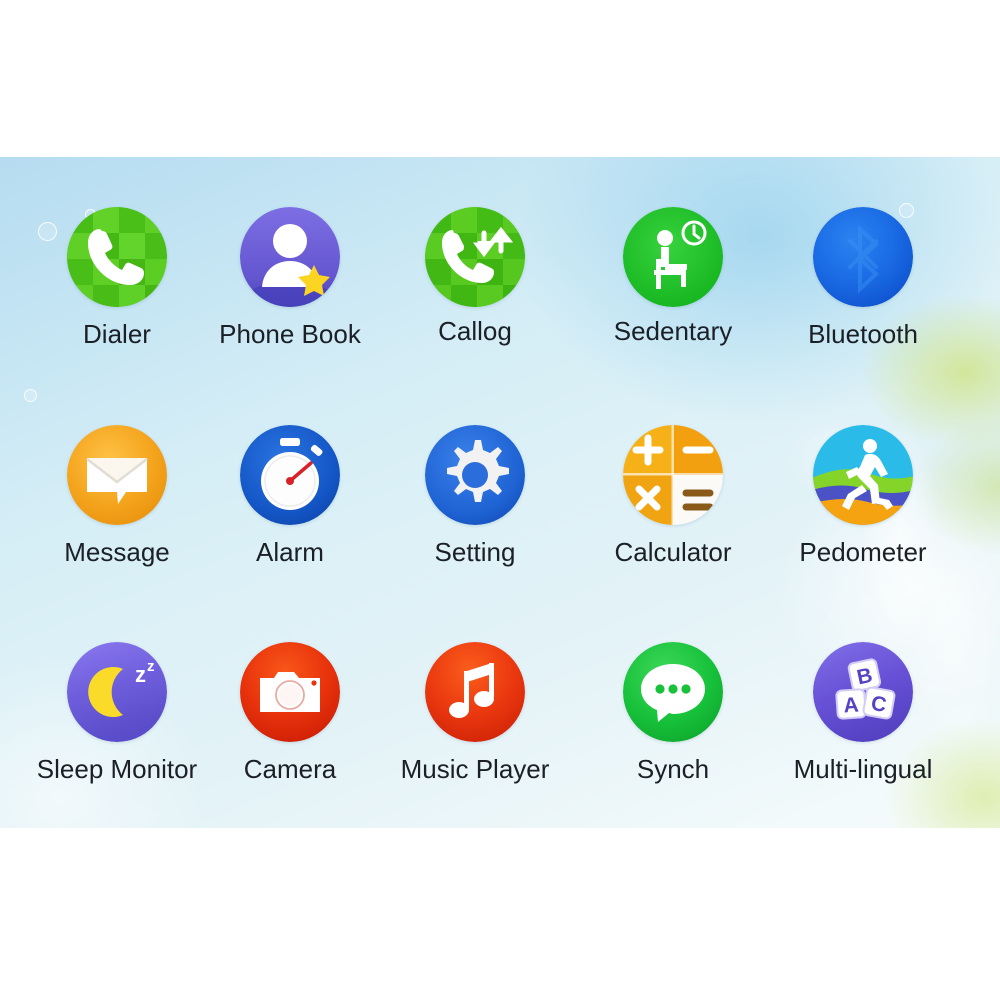 Image resolution: width=1000 pixels, height=1000 pixels. I want to click on app-tile-sedentary: Sedentary, so click(673, 276).